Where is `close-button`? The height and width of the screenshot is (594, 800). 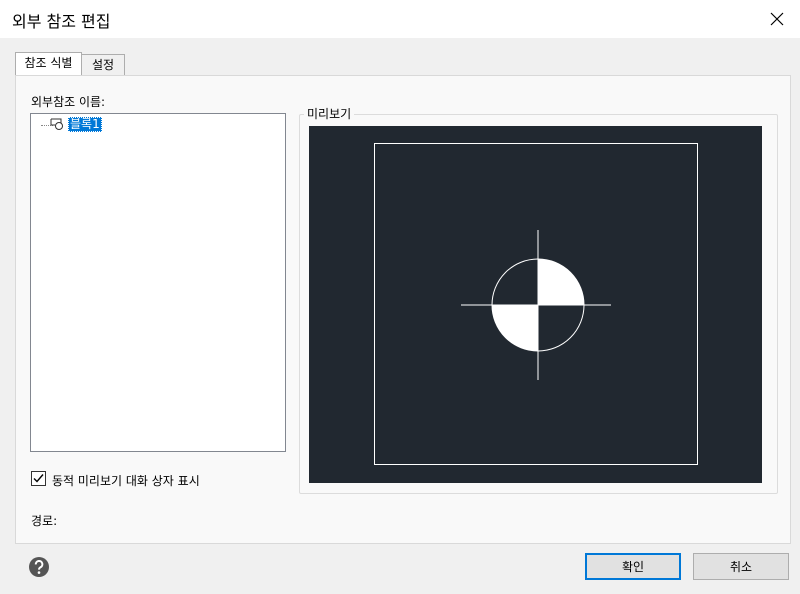
close-button is located at coordinates (777, 19).